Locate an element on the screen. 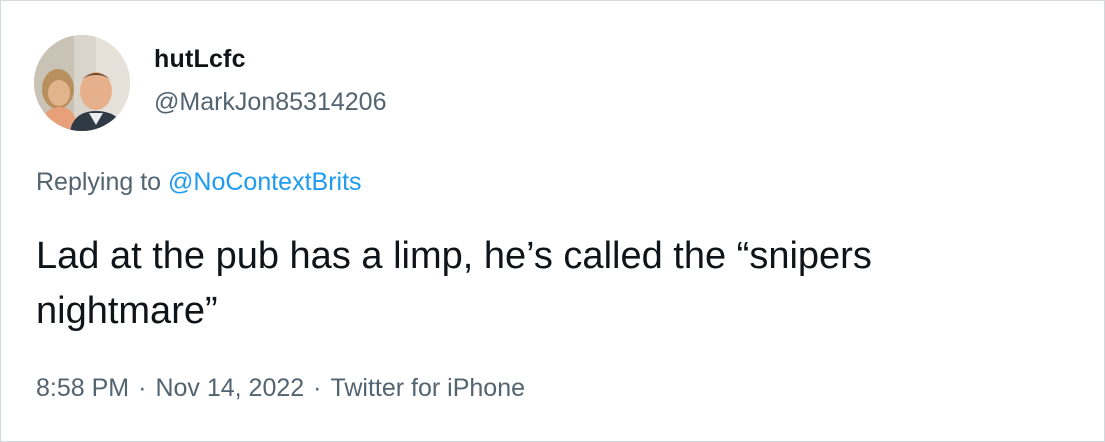  tweet-source: Twitter for iPhone is located at coordinates (427, 388).